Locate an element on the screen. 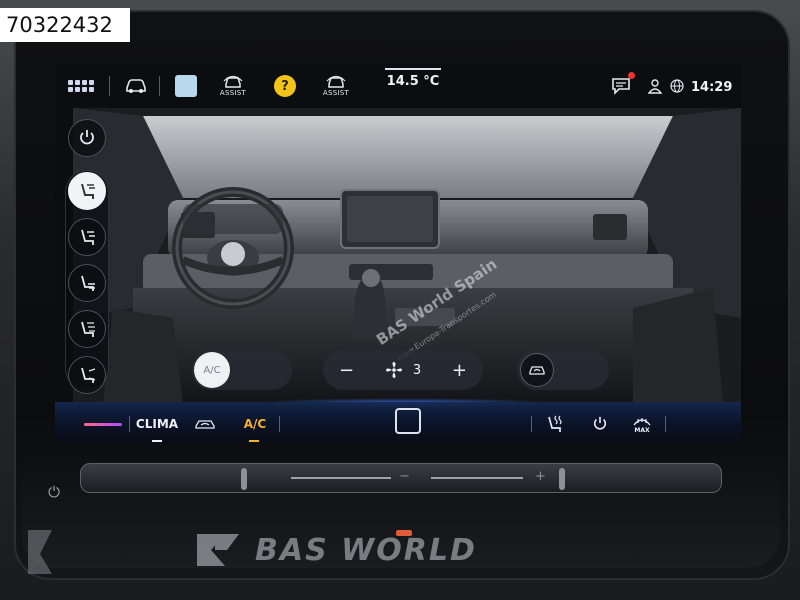 The width and height of the screenshot is (800, 600). air-distribution-rail is located at coordinates (88, 254).